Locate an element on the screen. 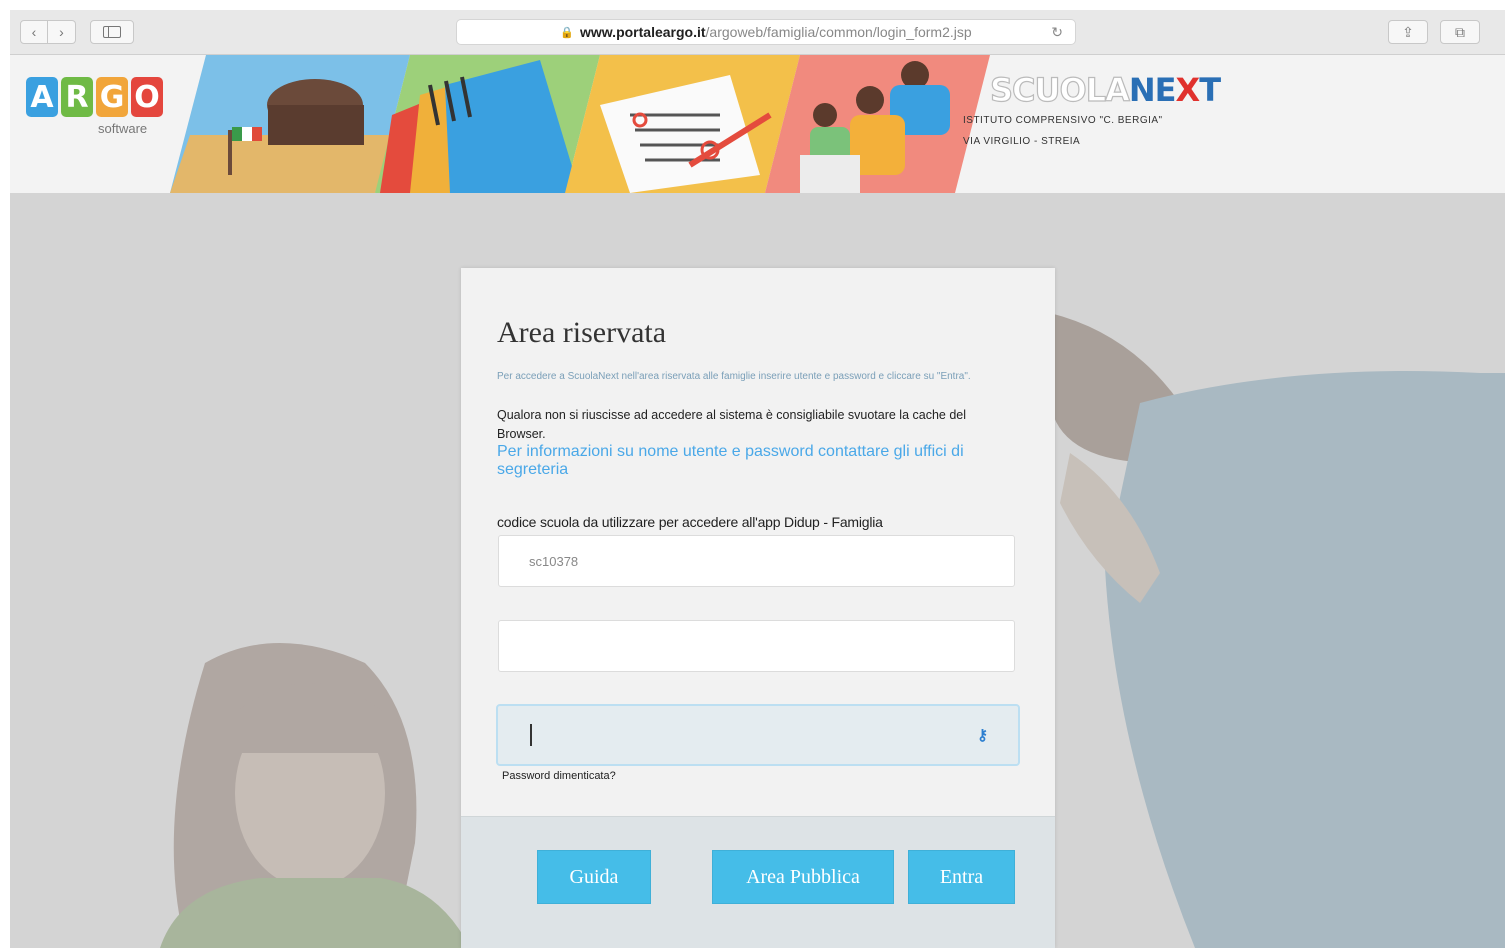 The image size is (1505, 948). school-code-field: sc10378 is located at coordinates (756, 561).